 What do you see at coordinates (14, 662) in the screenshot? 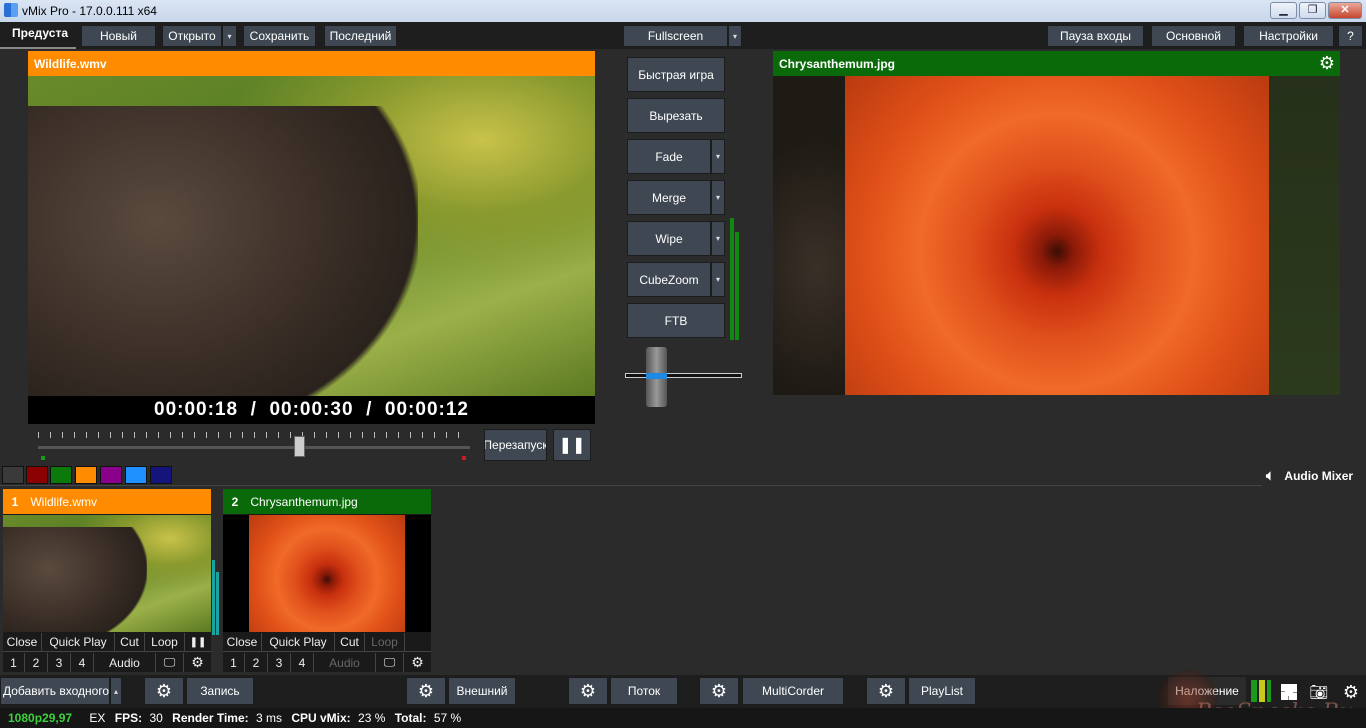
I see `input-1-overlay-1-button: 1` at bounding box center [14, 662].